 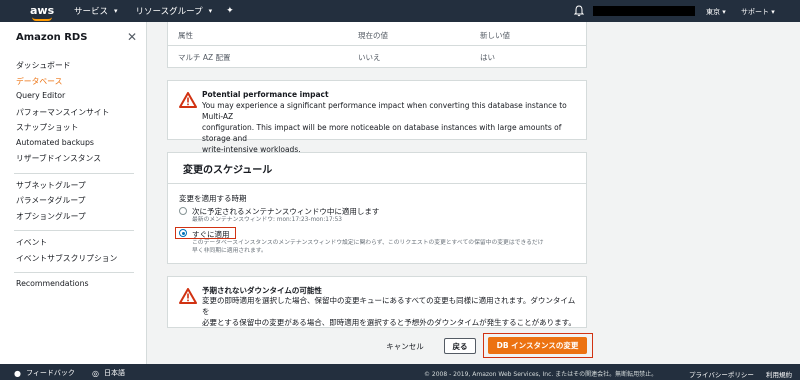 I want to click on sidebar-item: Query Editor, so click(x=78, y=99).